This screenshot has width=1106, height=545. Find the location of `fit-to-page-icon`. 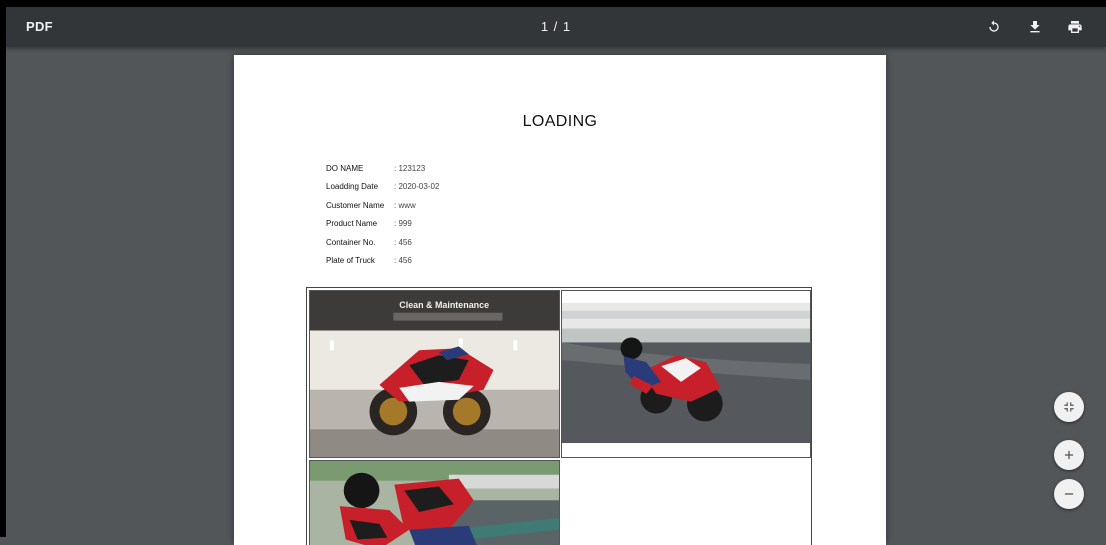

fit-to-page-icon is located at coordinates (1069, 407).